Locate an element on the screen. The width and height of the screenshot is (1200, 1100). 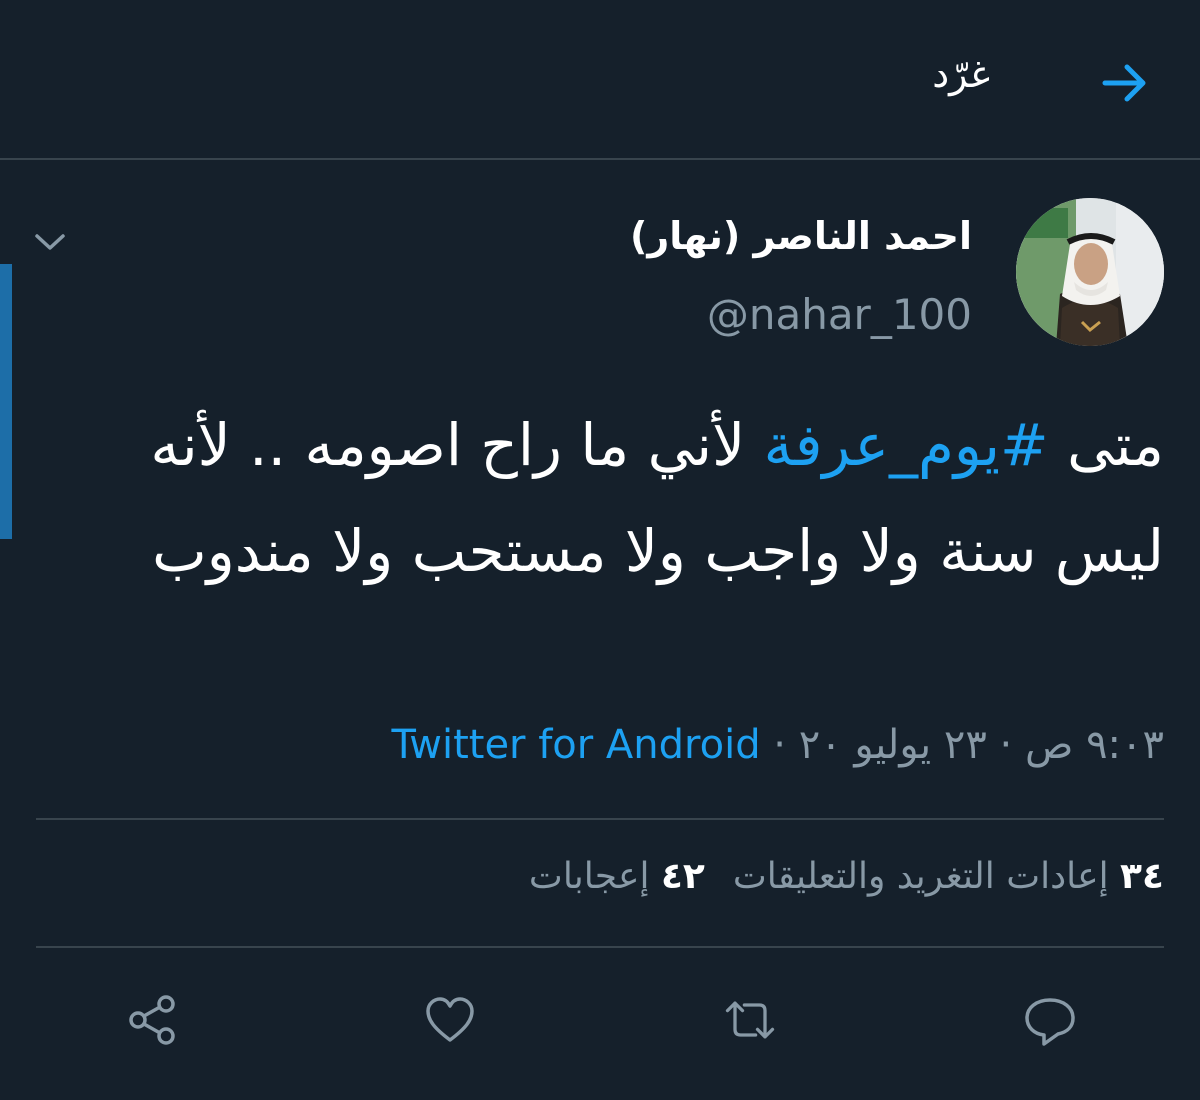
tweet-source-link: Twitter for Android is located at coordinates (575, 745).